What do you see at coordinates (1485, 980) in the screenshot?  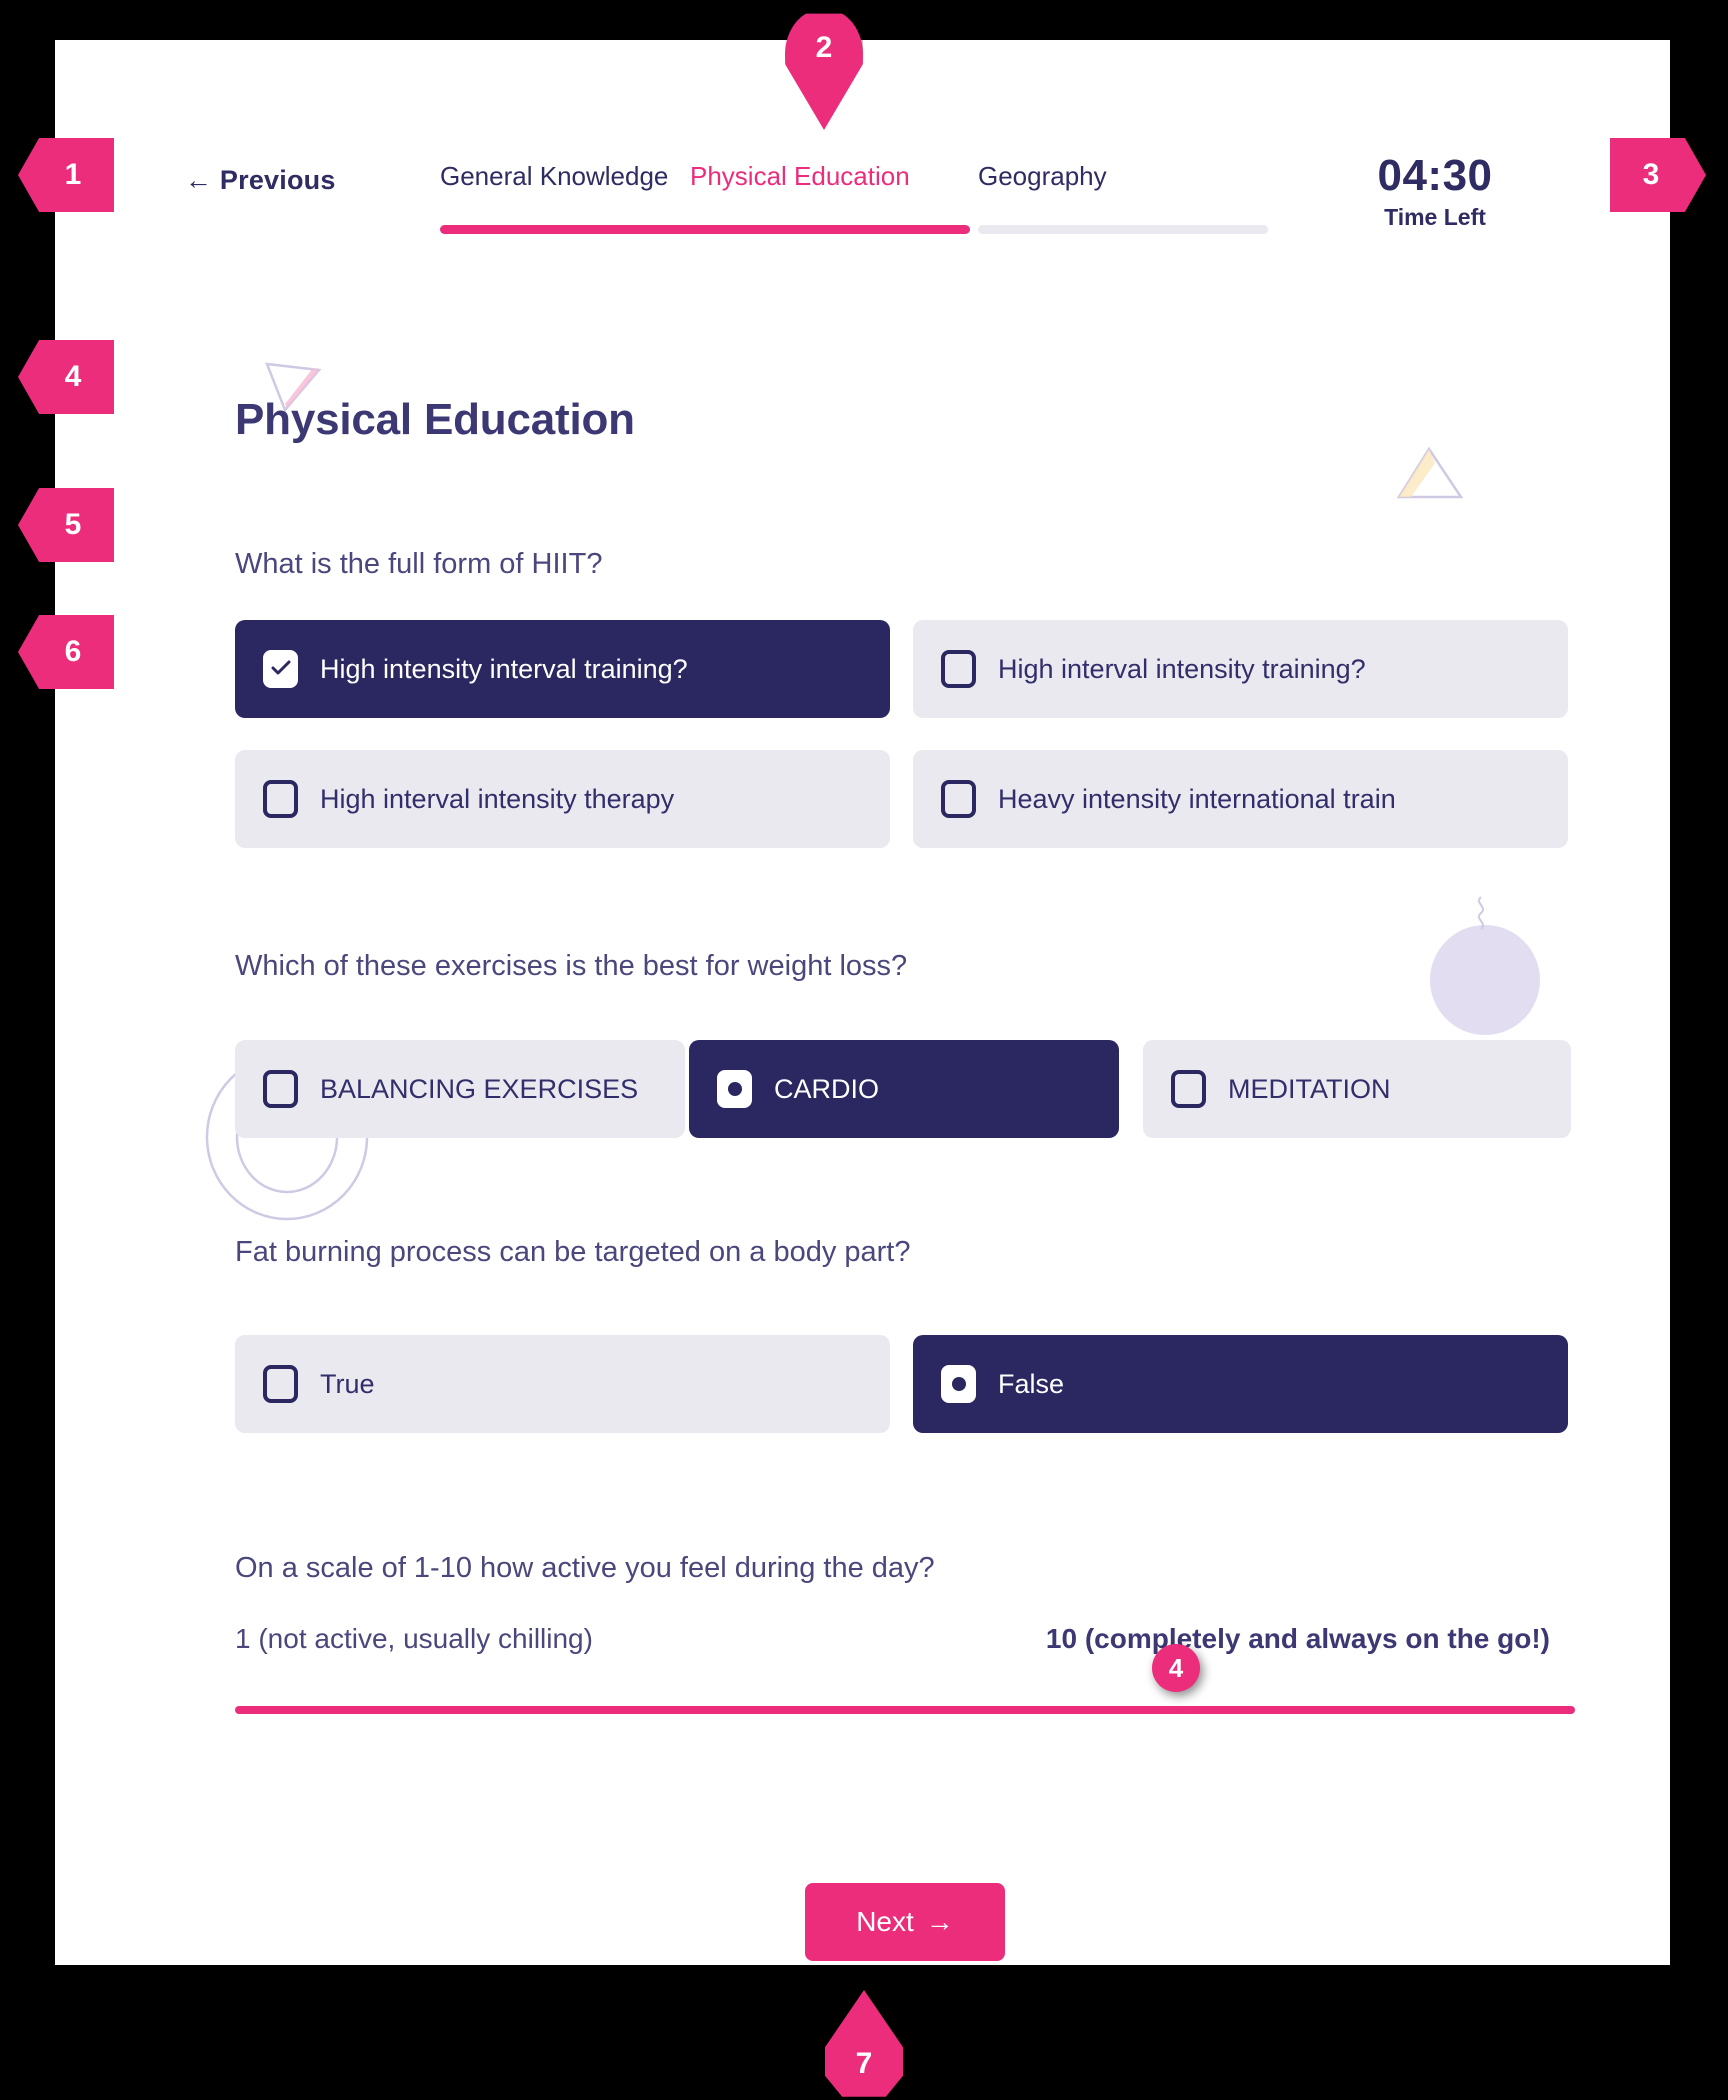 I see `circle-decoration` at bounding box center [1485, 980].